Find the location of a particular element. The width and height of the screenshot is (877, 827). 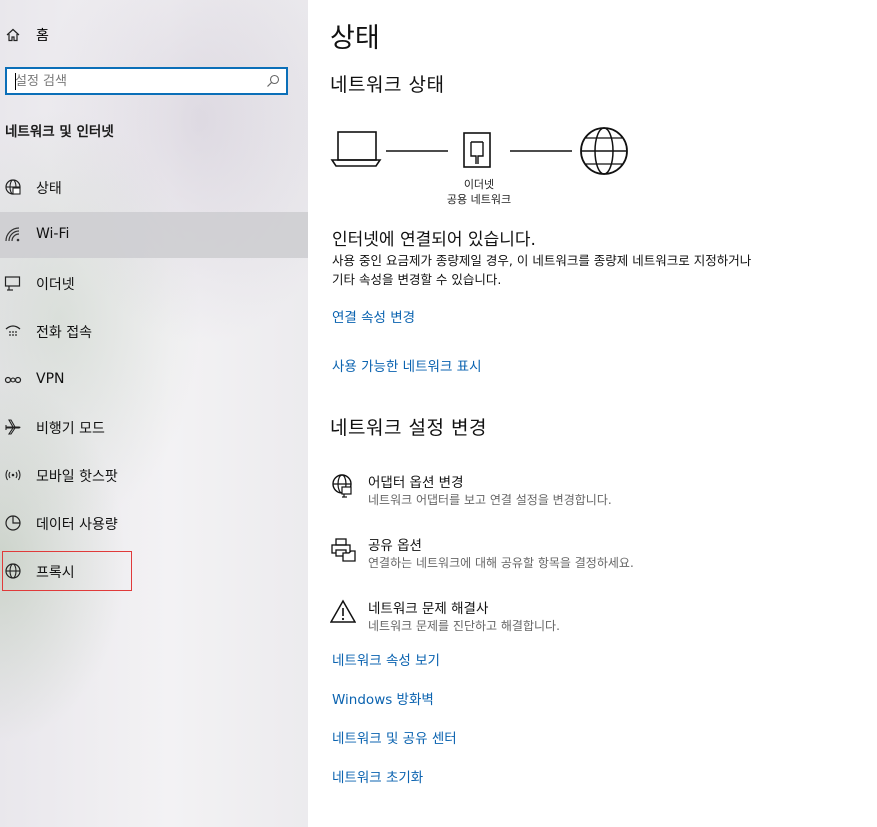

sidebar-item-hotspot: 모바일 핫스팟 is located at coordinates (154, 475).